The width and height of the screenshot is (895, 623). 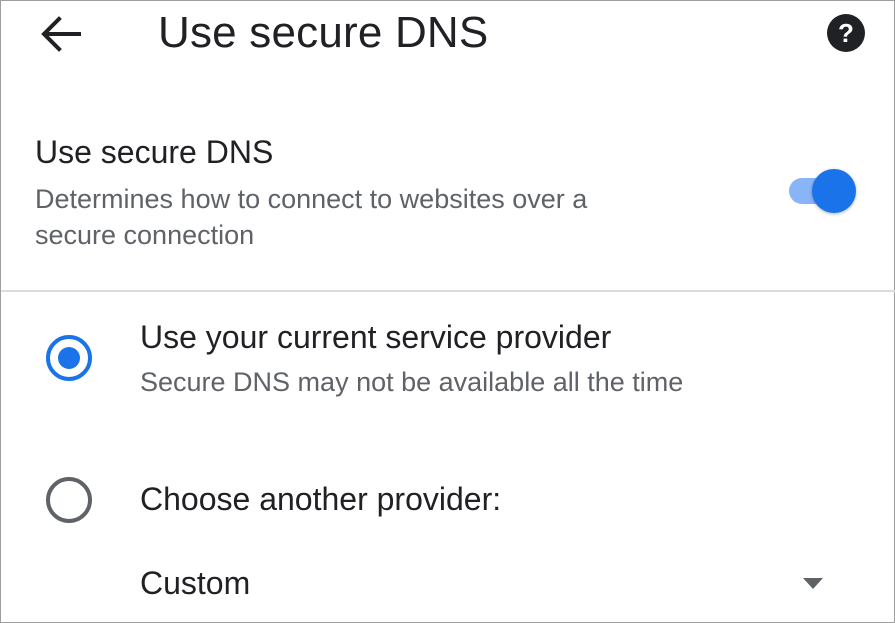 I want to click on radio-button-unchecked, so click(x=69, y=500).